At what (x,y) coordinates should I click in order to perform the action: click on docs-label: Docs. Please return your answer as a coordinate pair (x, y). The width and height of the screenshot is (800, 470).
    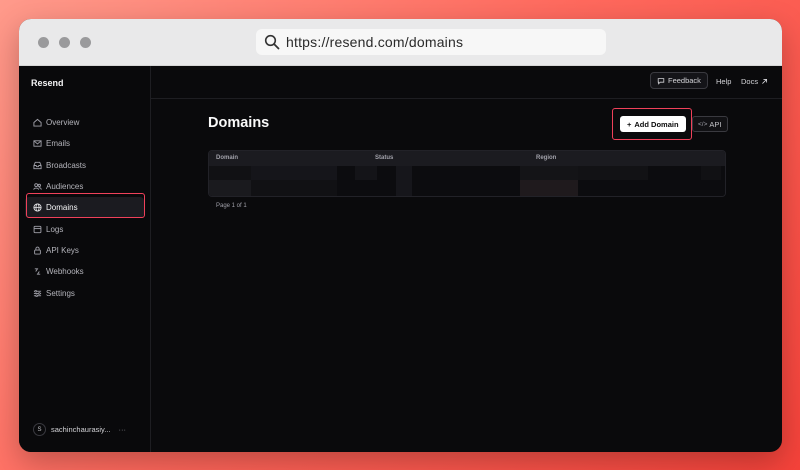
    Looking at the image, I should click on (750, 81).